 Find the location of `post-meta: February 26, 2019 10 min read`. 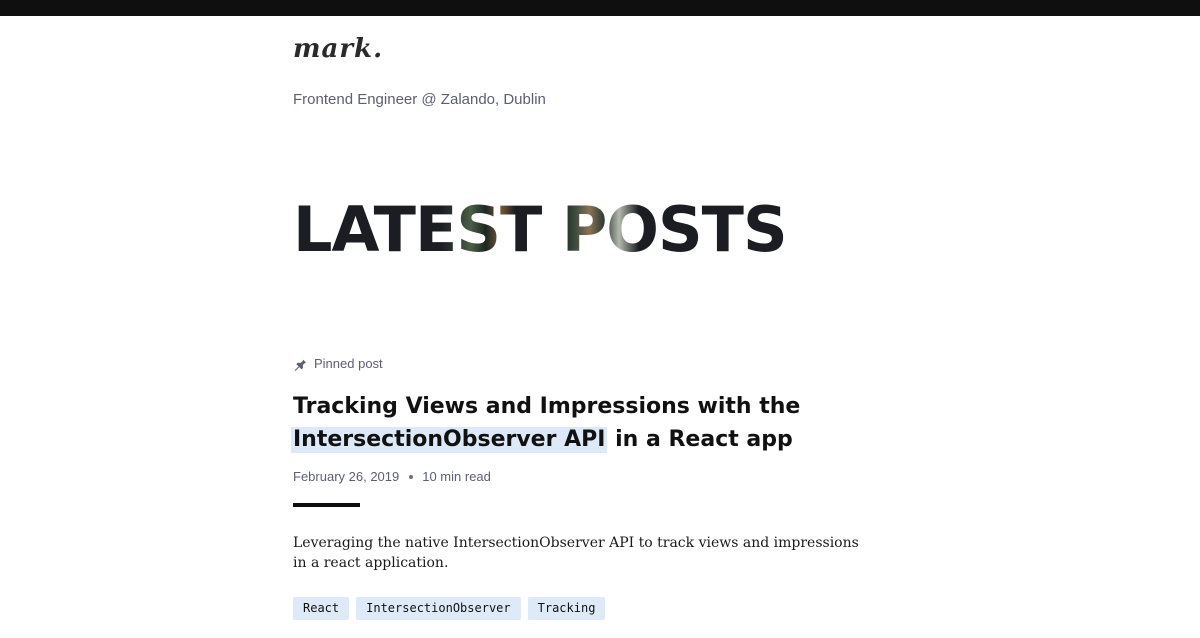

post-meta: February 26, 2019 10 min read is located at coordinates (392, 476).